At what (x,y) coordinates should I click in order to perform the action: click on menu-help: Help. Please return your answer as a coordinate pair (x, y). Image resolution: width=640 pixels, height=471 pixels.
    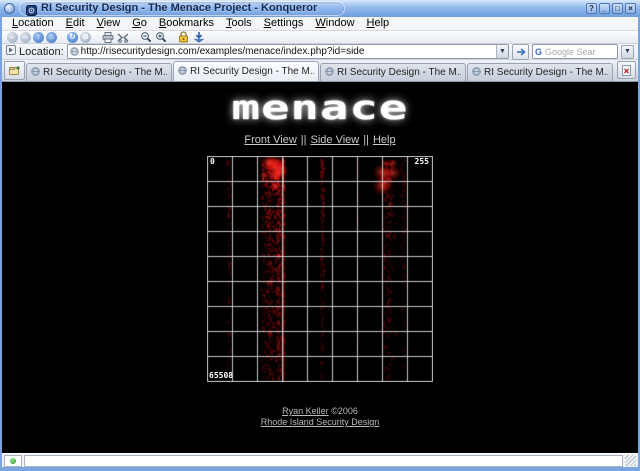
    Looking at the image, I should click on (378, 23).